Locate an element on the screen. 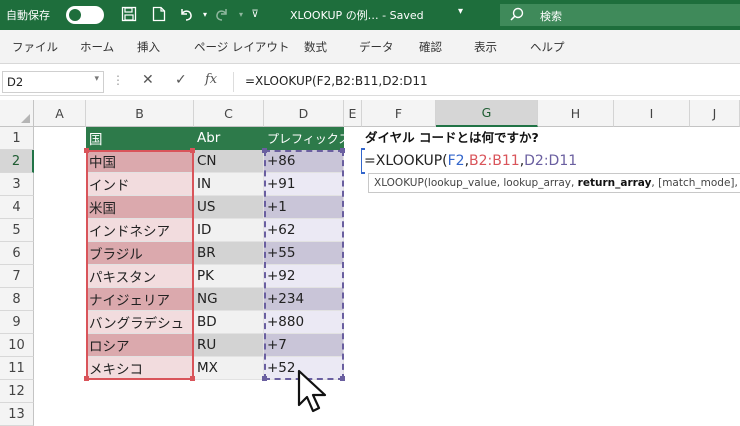  table-cell-abbr: ID is located at coordinates (229, 230).